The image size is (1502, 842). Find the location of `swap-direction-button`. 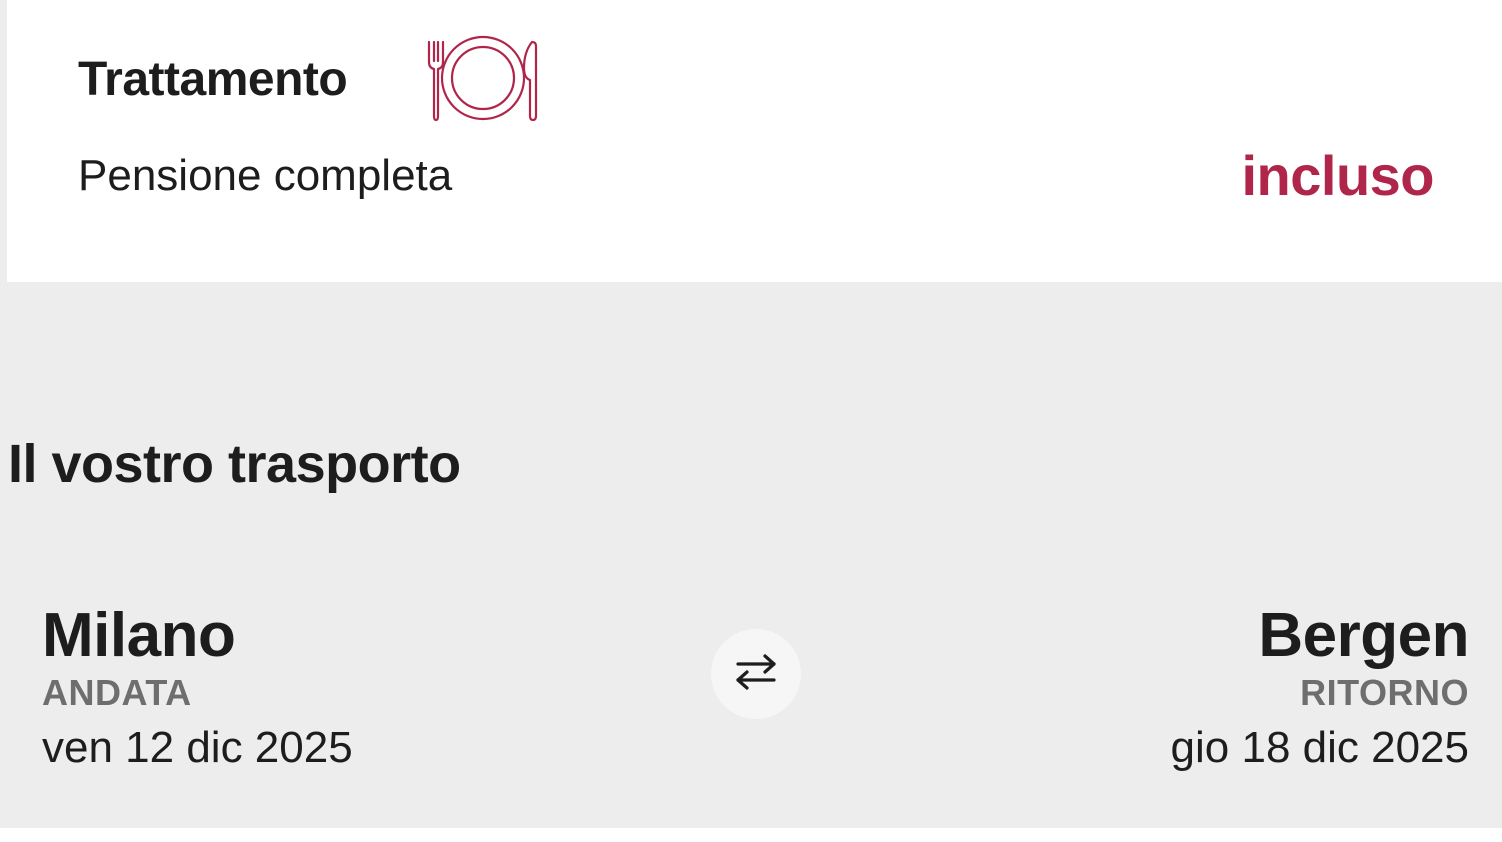

swap-direction-button is located at coordinates (756, 674).